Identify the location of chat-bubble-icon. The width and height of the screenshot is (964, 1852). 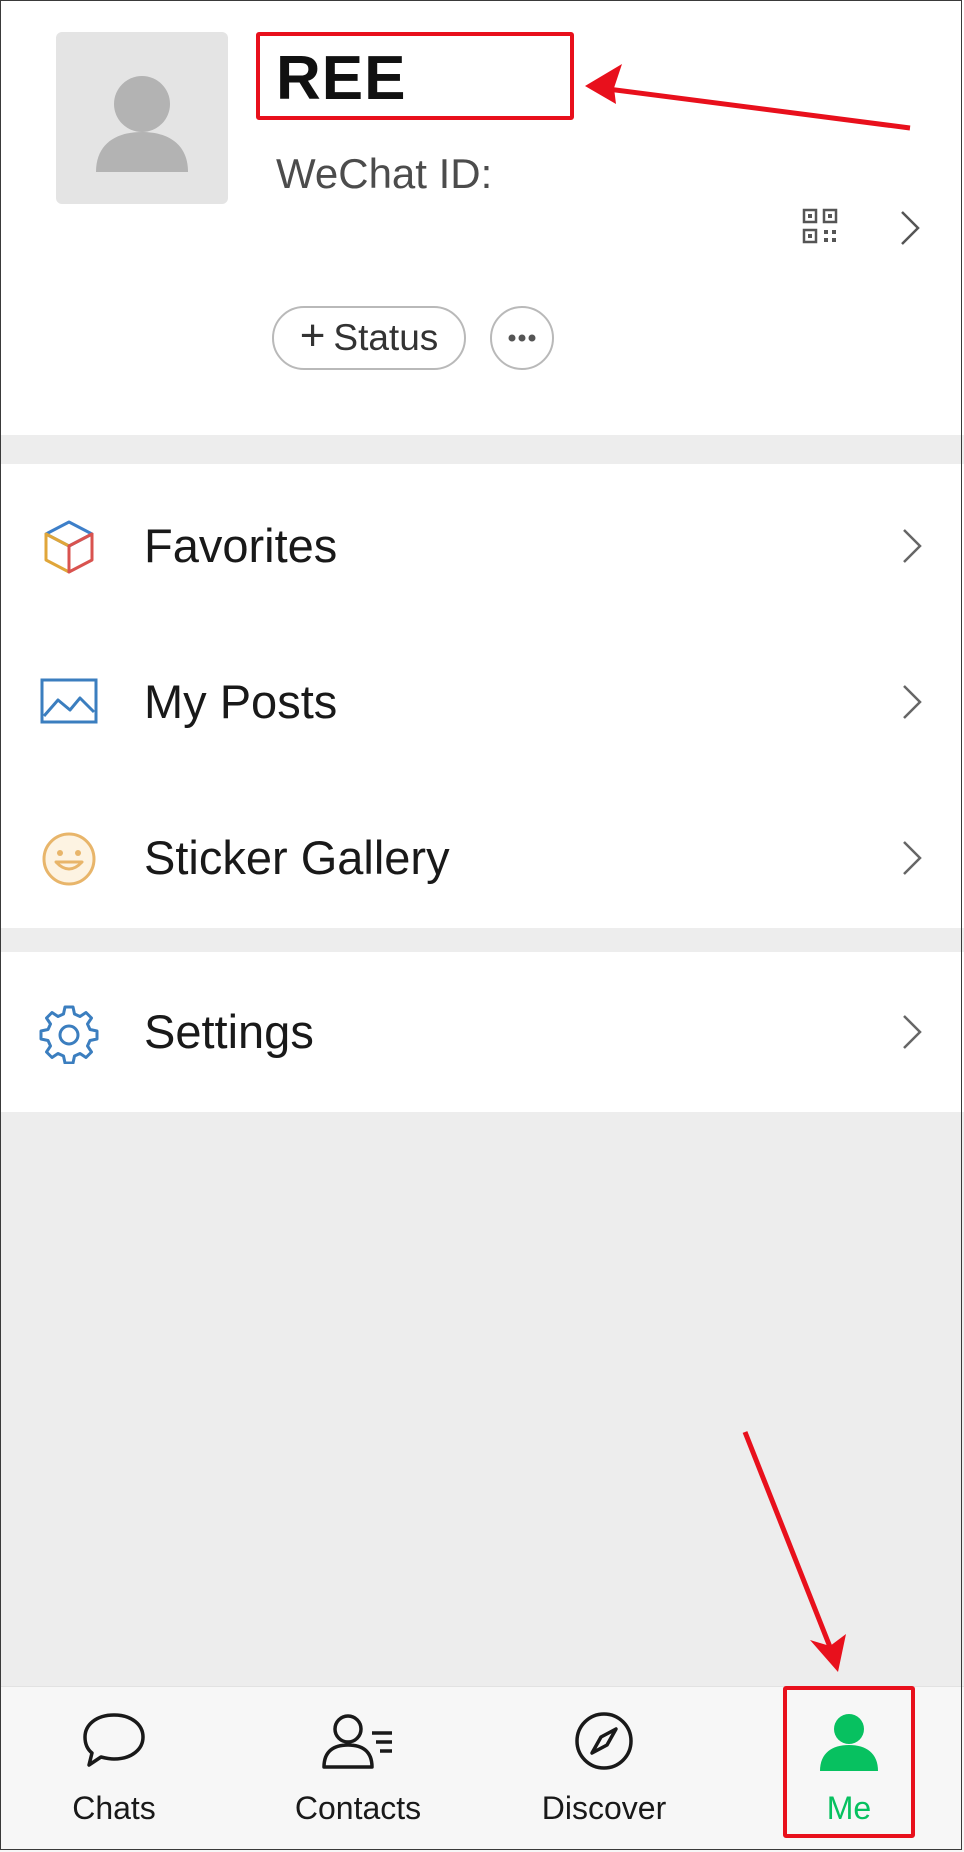
(114, 1740).